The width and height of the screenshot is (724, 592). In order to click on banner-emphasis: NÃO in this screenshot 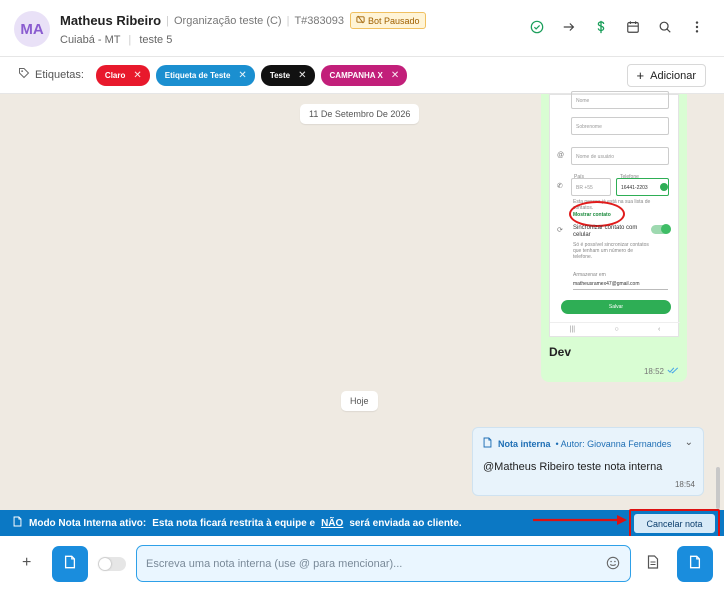, I will do `click(332, 523)`.